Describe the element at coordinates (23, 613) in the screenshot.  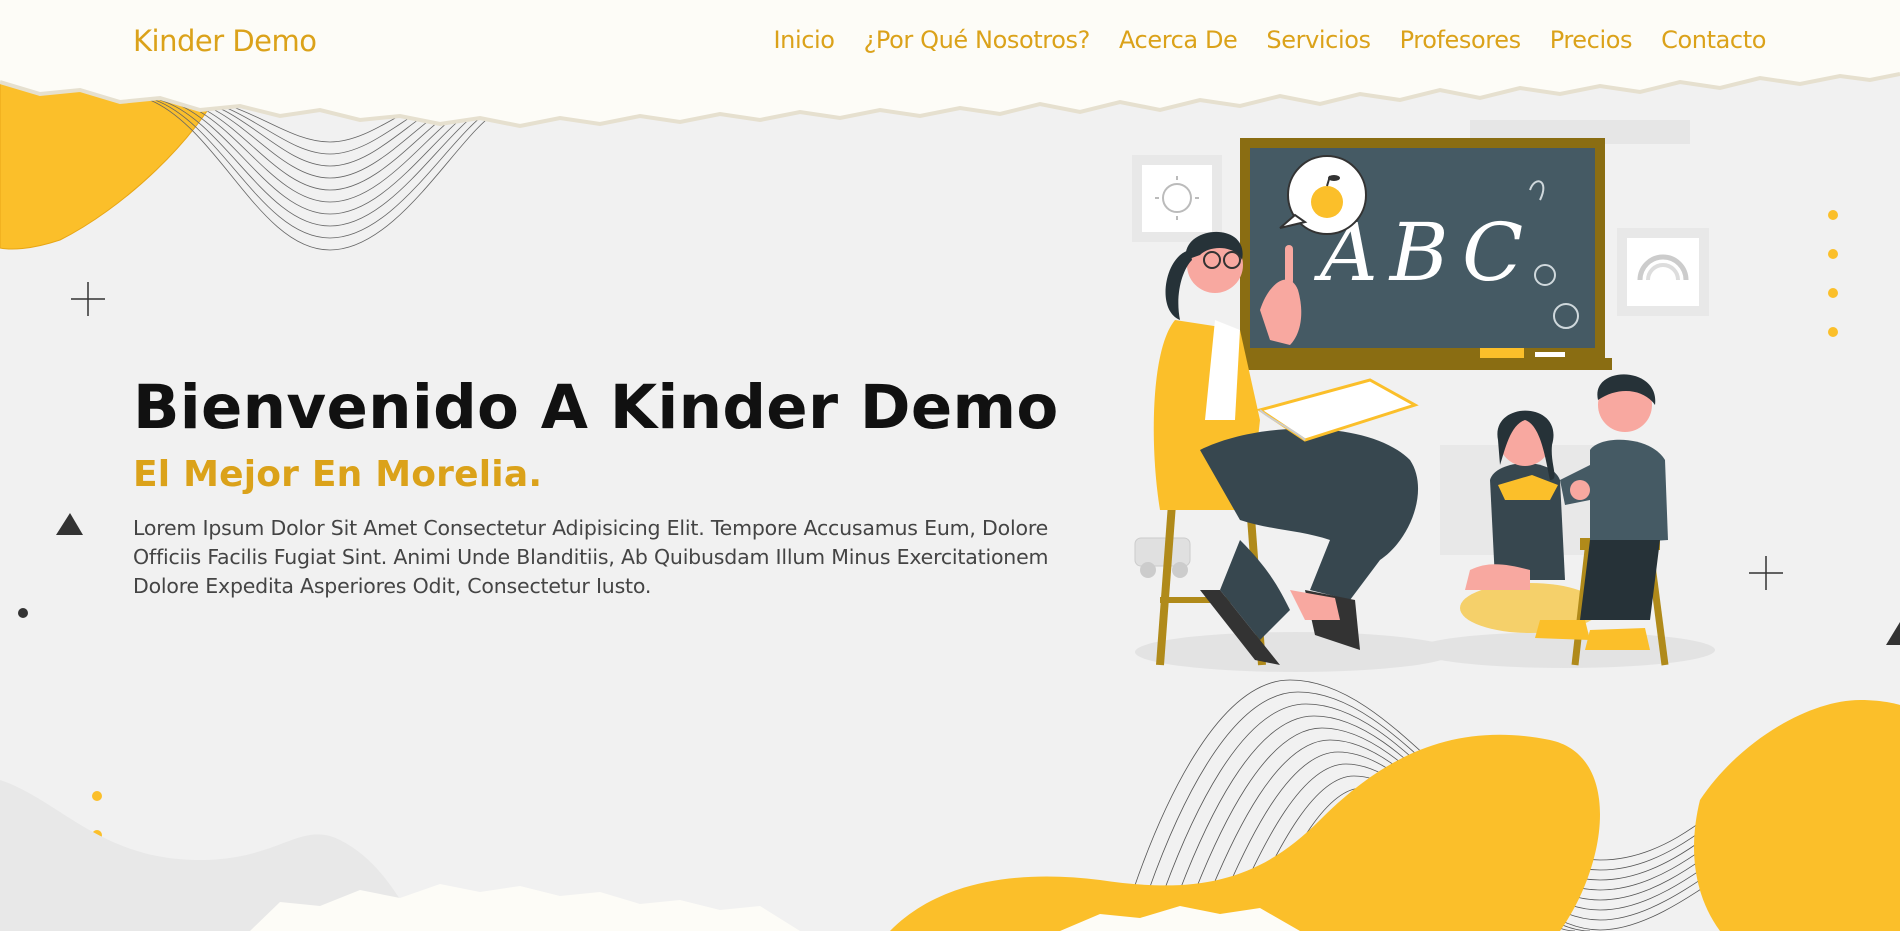
I see `dot-mark` at that location.